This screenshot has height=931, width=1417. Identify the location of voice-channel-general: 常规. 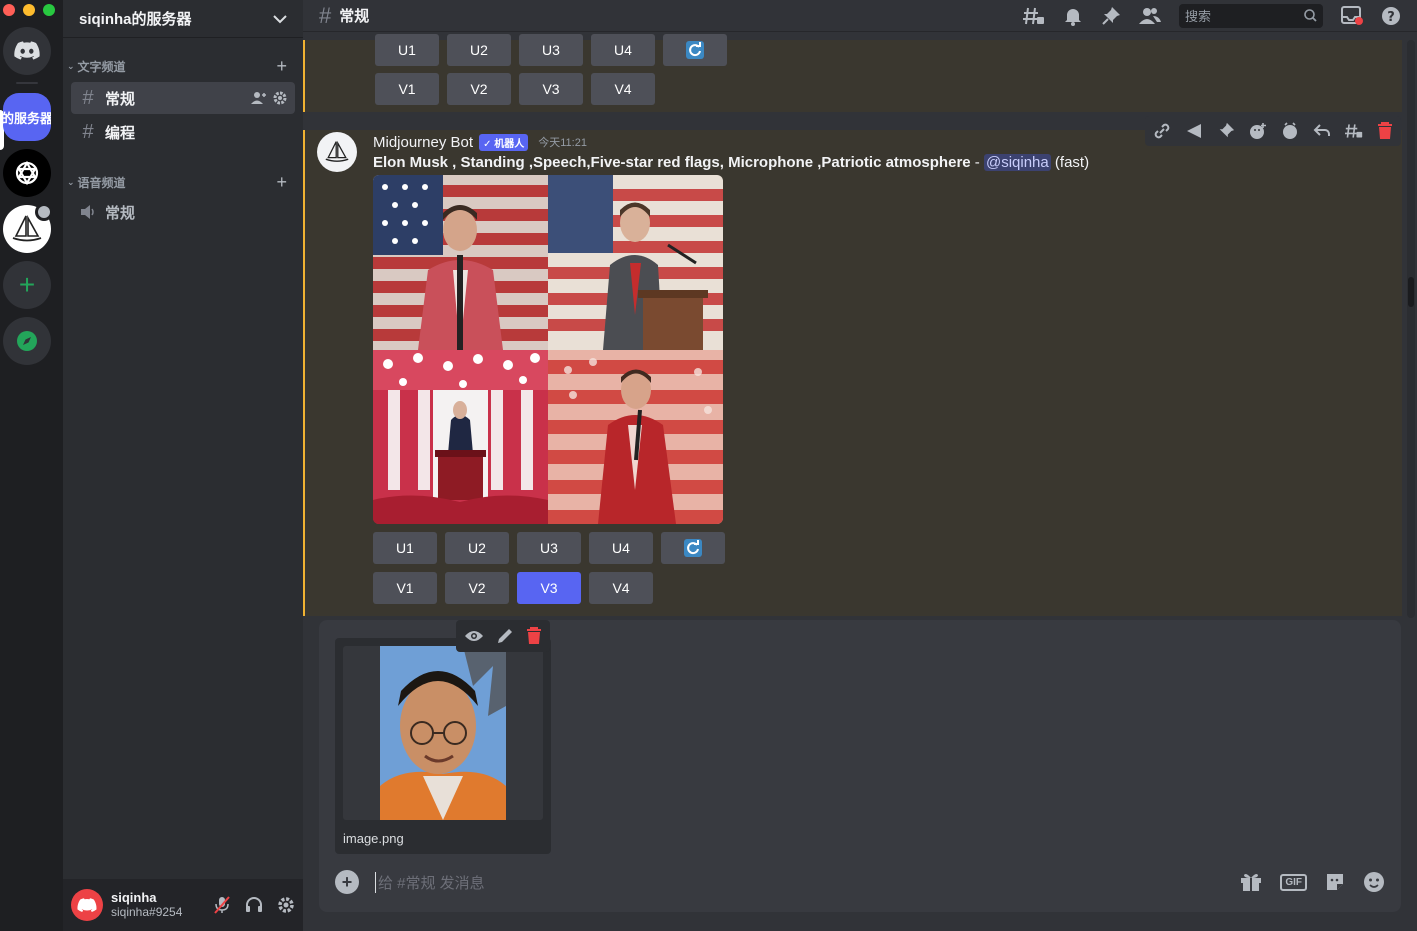
(183, 212).